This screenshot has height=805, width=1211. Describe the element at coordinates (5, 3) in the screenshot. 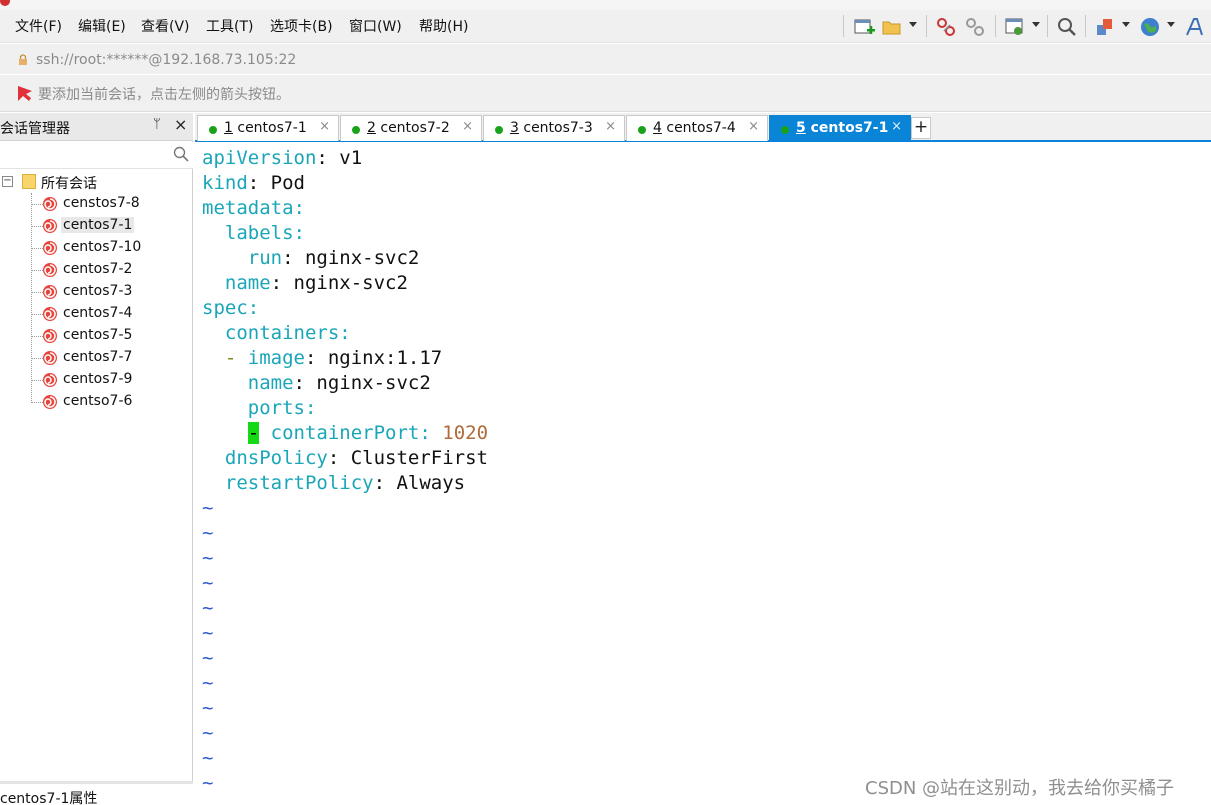

I see `app-logo-icon` at that location.